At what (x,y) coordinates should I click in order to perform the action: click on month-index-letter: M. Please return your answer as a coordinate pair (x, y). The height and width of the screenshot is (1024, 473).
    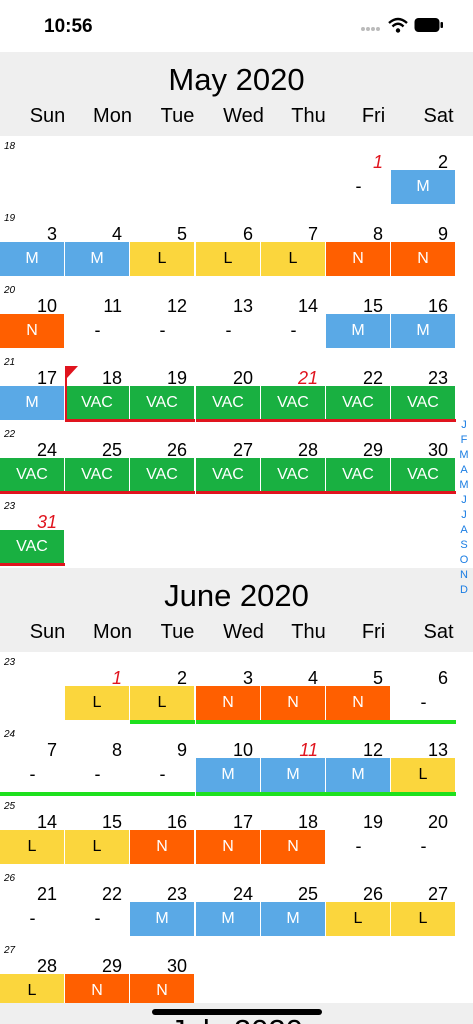
    Looking at the image, I should click on (464, 485).